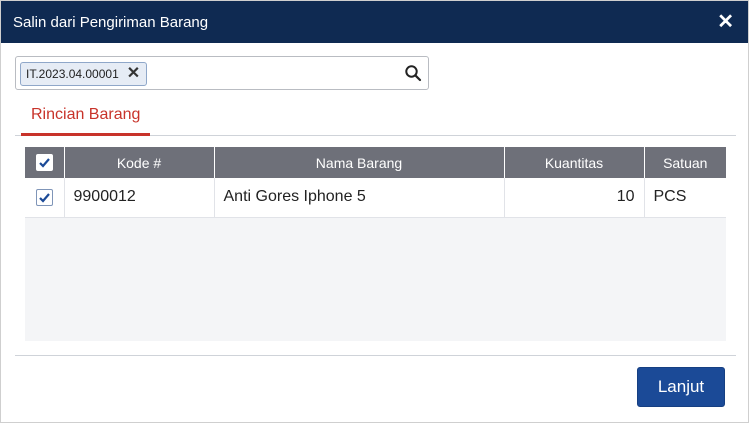 The image size is (749, 423). Describe the element at coordinates (72, 74) in the screenshot. I see `selected-delivery-tag-label: IT.2023.04.00001` at that location.